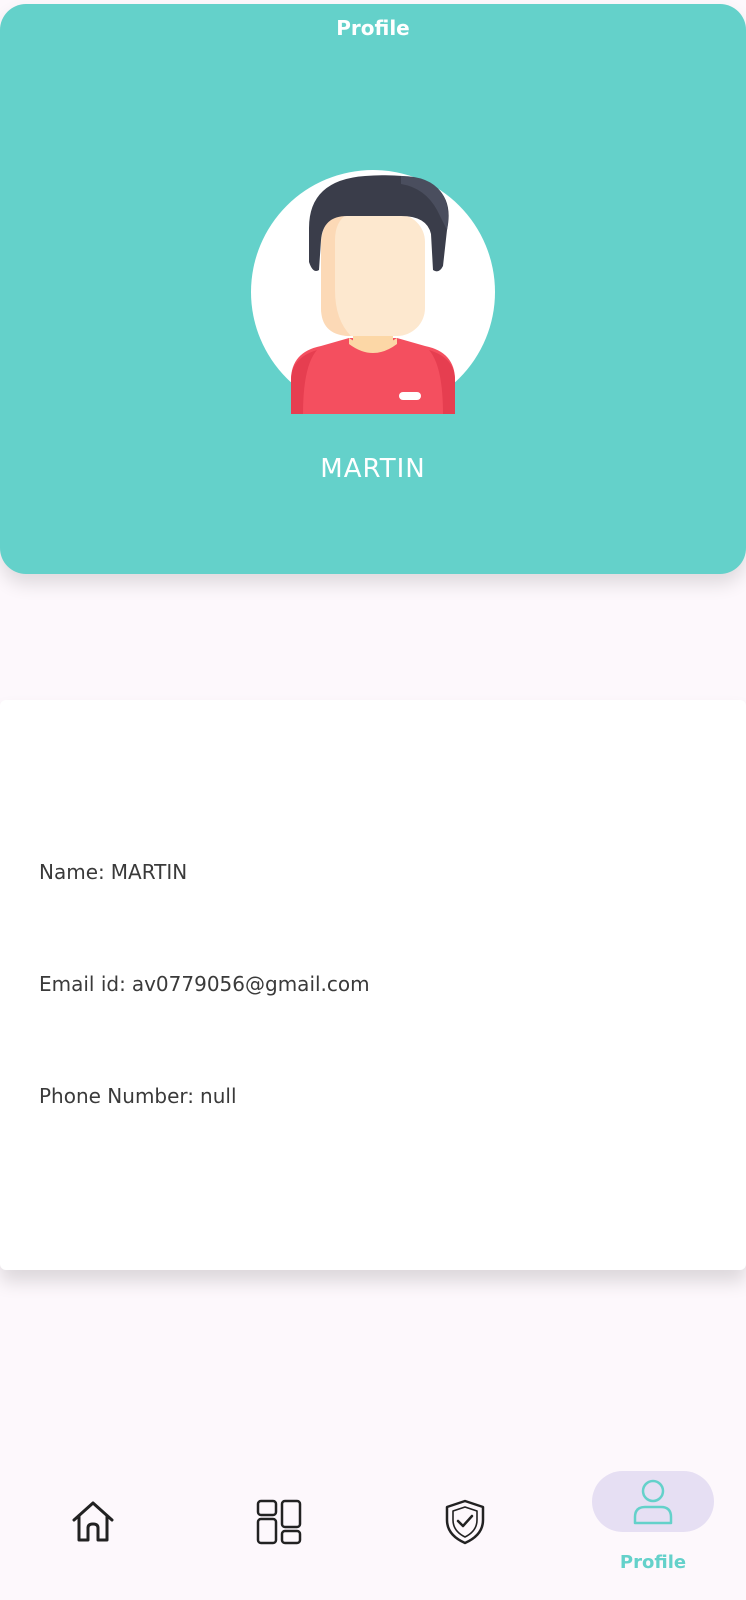 Image resolution: width=746 pixels, height=1600 pixels. I want to click on nav-item-security, so click(465, 1520).